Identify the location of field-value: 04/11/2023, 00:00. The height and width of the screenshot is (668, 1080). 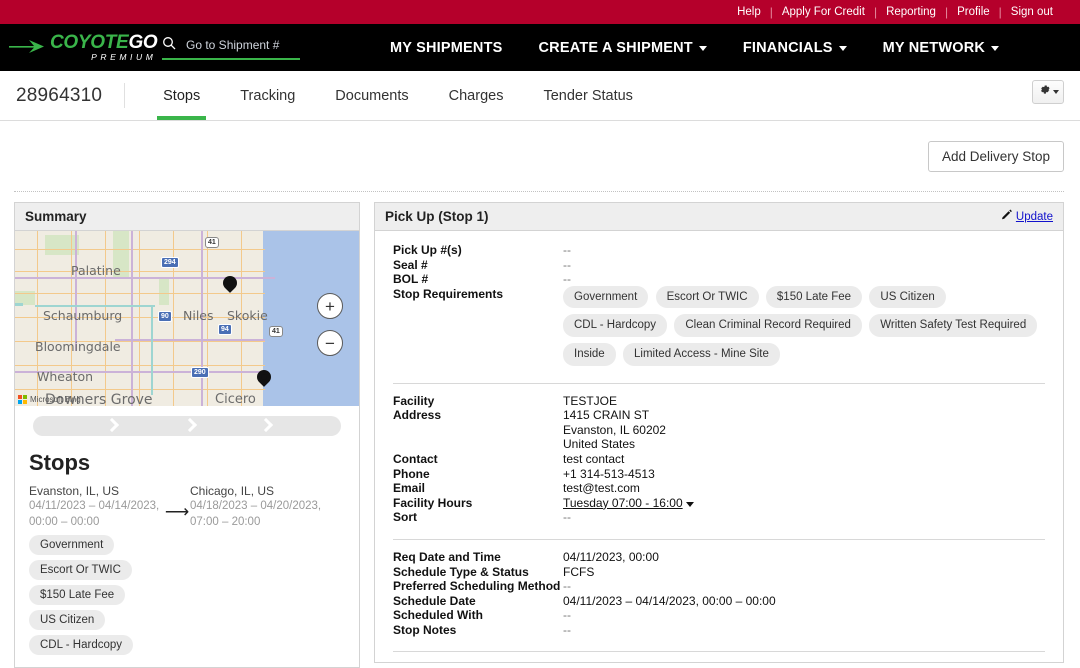
(611, 556).